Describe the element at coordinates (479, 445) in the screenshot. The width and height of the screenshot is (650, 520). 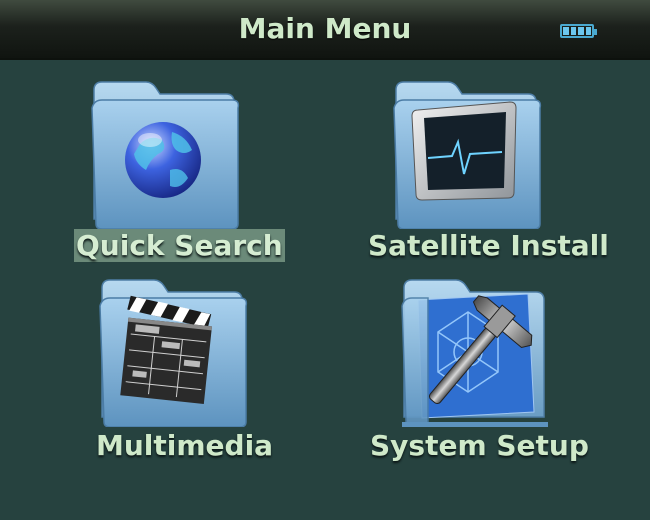
I see `system-setup-label: System Setup` at that location.